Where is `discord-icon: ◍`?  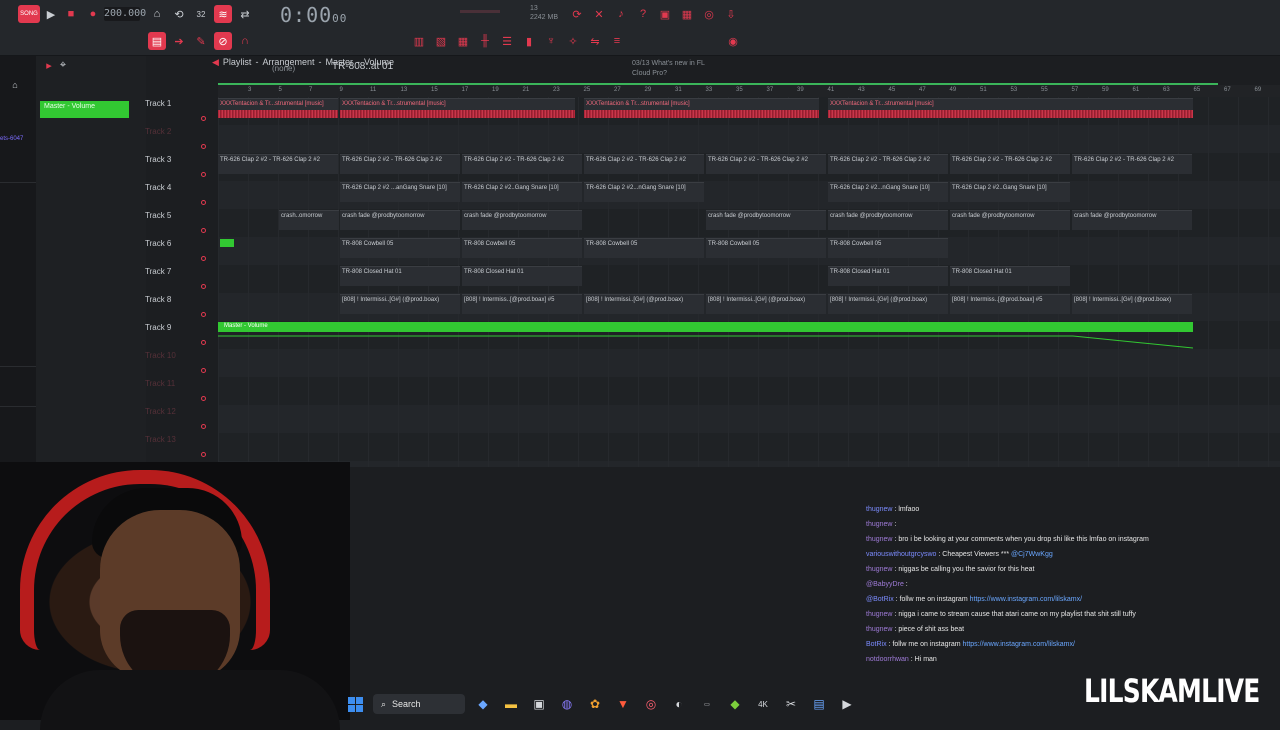
discord-icon: ◍ is located at coordinates (567, 704).